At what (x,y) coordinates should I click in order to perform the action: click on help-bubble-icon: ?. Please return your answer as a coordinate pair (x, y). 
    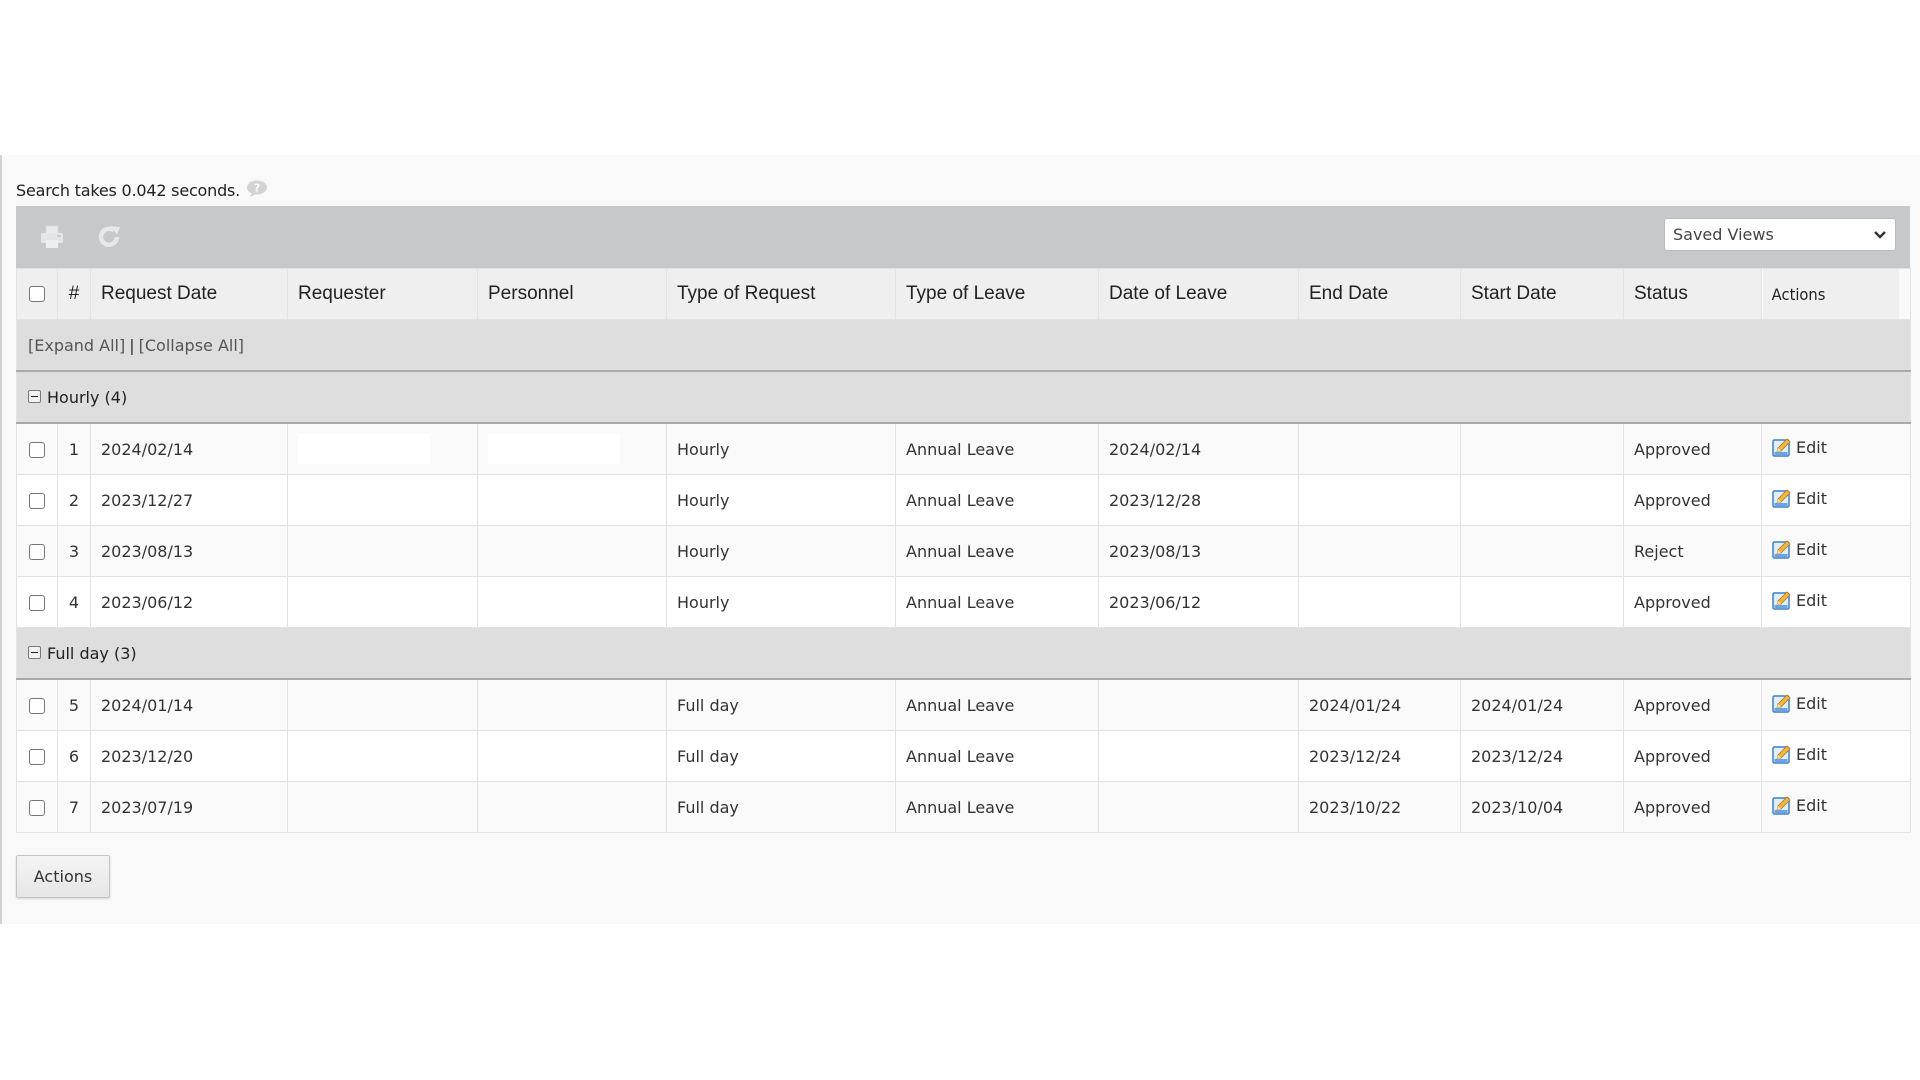
    Looking at the image, I should click on (257, 188).